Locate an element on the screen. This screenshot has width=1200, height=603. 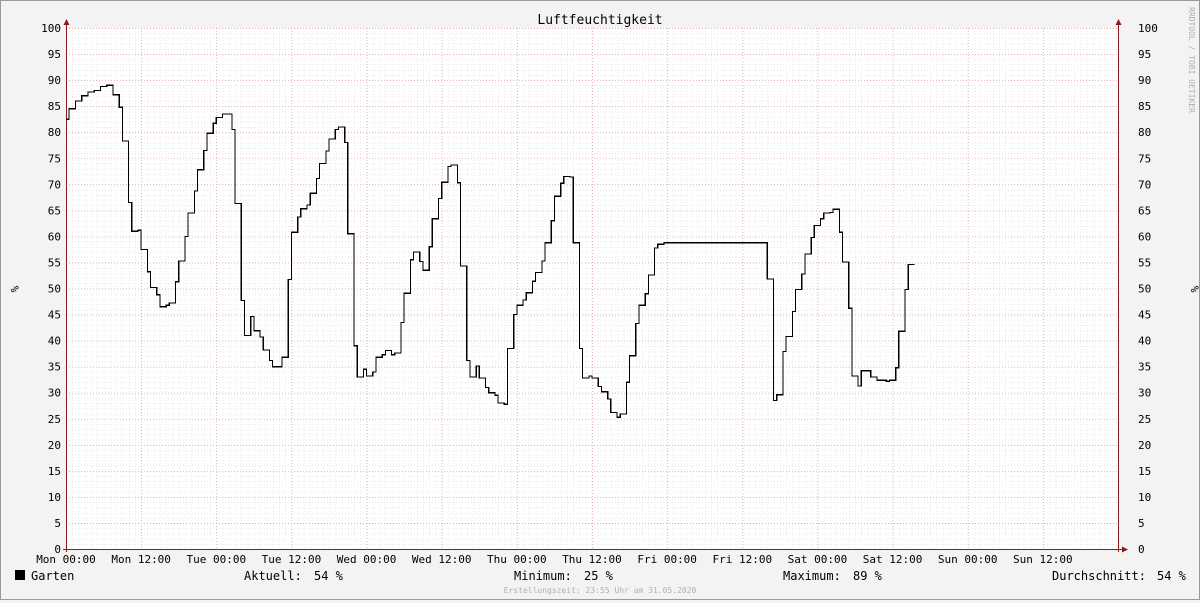
watermark: RRDTOOL / TOBI OETIKER is located at coordinates (1191, 60).